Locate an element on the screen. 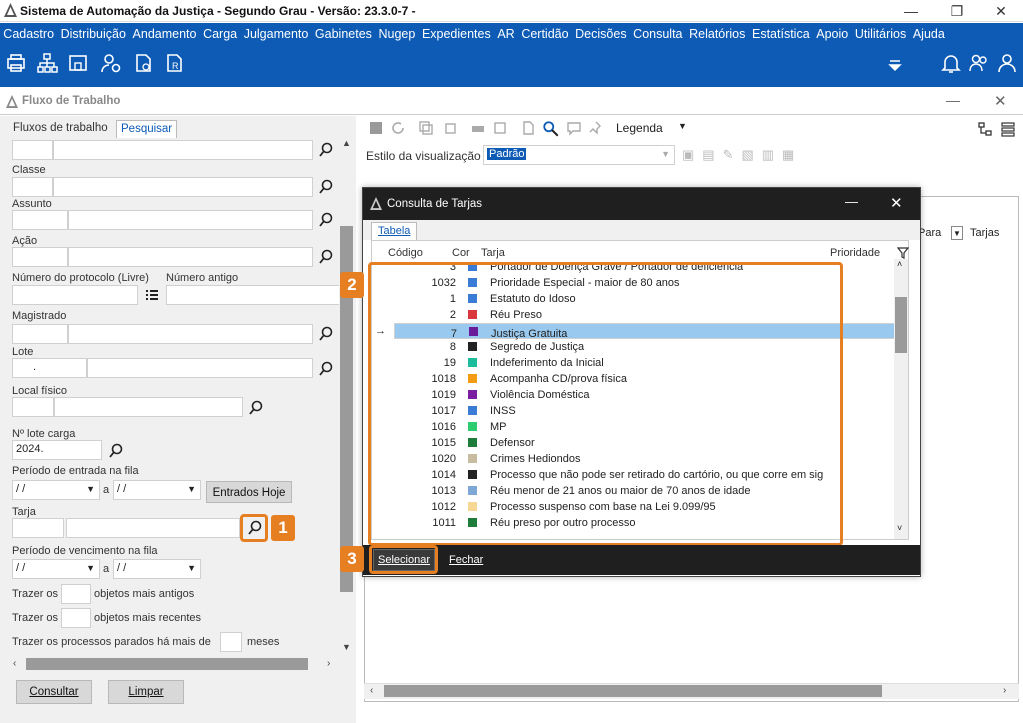  menu-item-3: Carga is located at coordinates (220, 34).